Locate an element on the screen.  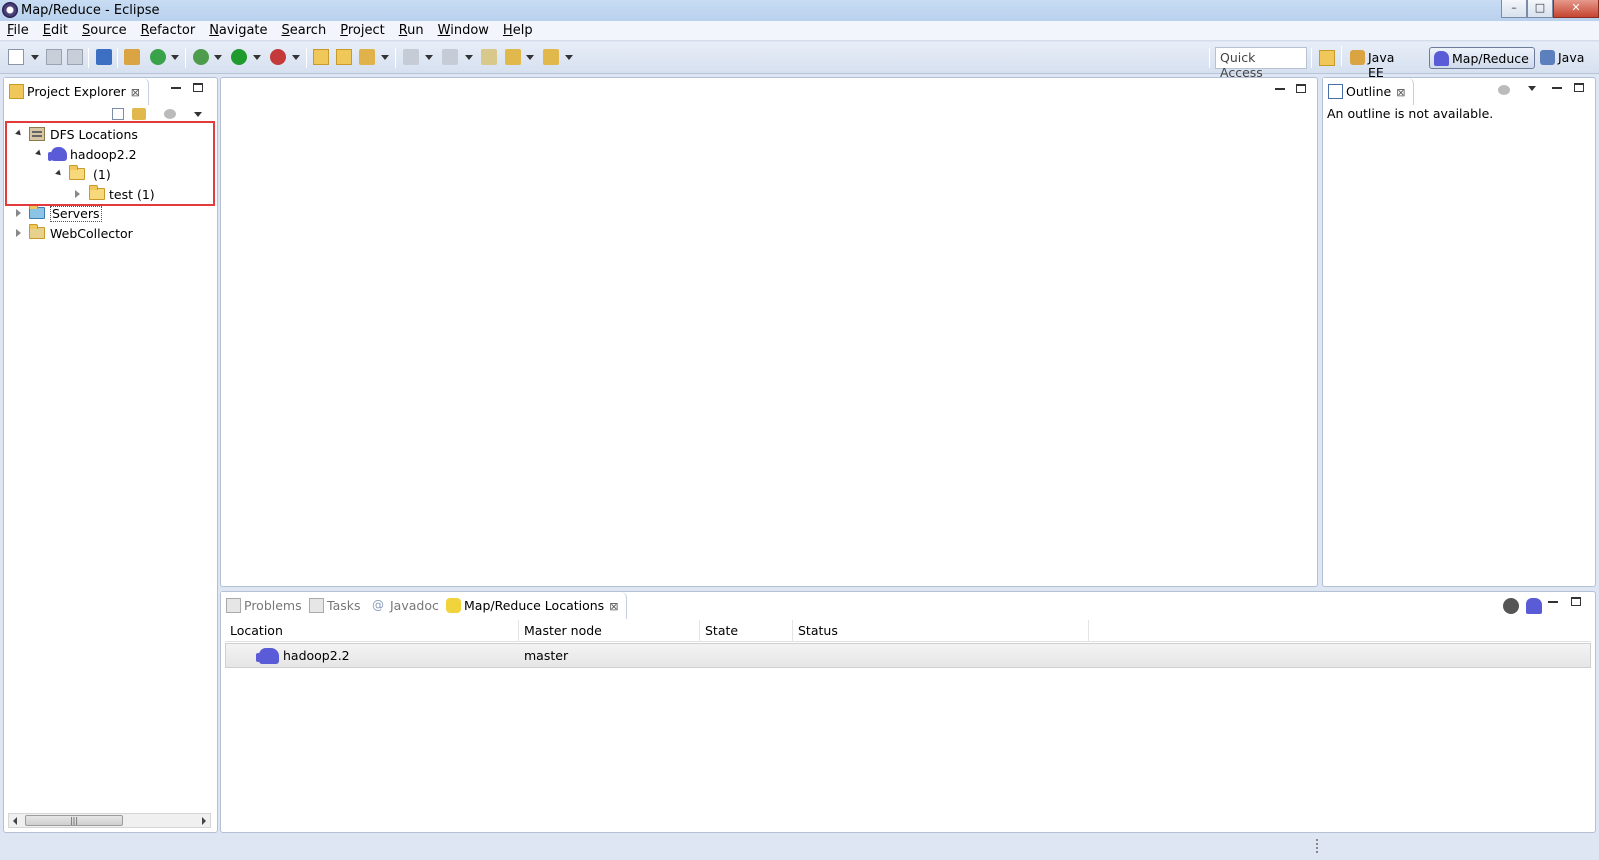
menu-window: Window is located at coordinates (463, 30).